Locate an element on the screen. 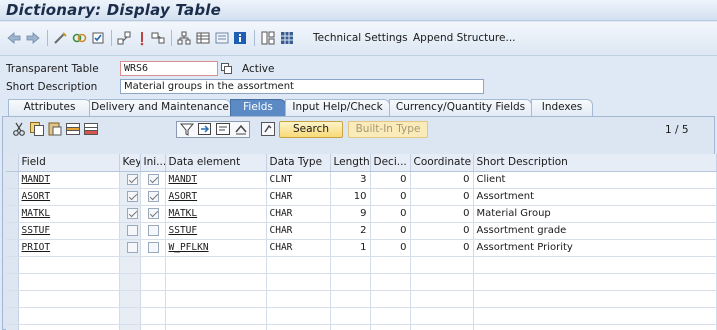 Image resolution: width=717 pixels, height=330 pixels. data-element-cell: ASORT is located at coordinates (216, 197).